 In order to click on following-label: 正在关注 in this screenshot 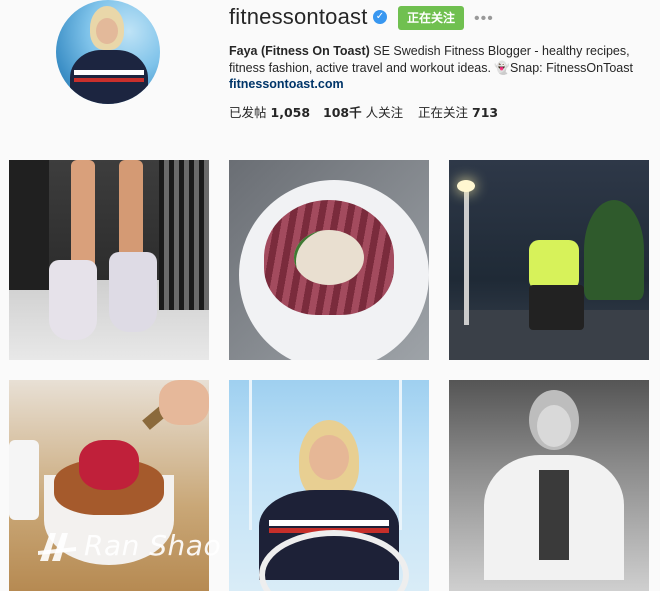, I will do `click(443, 112)`.